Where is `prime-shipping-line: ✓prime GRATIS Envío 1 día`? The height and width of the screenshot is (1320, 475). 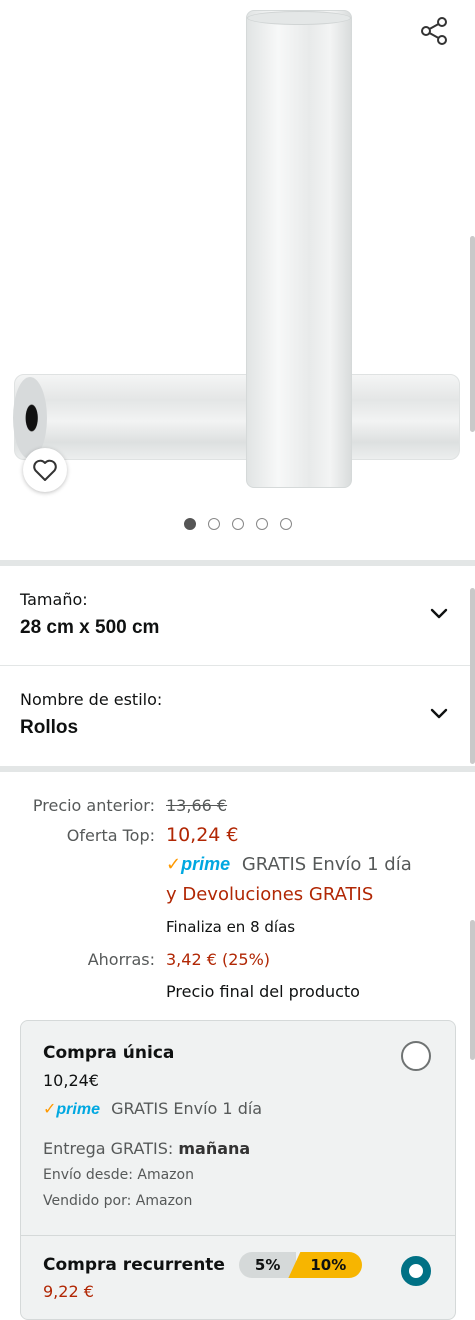 prime-shipping-line: ✓prime GRATIS Envío 1 día is located at coordinates (289, 864).